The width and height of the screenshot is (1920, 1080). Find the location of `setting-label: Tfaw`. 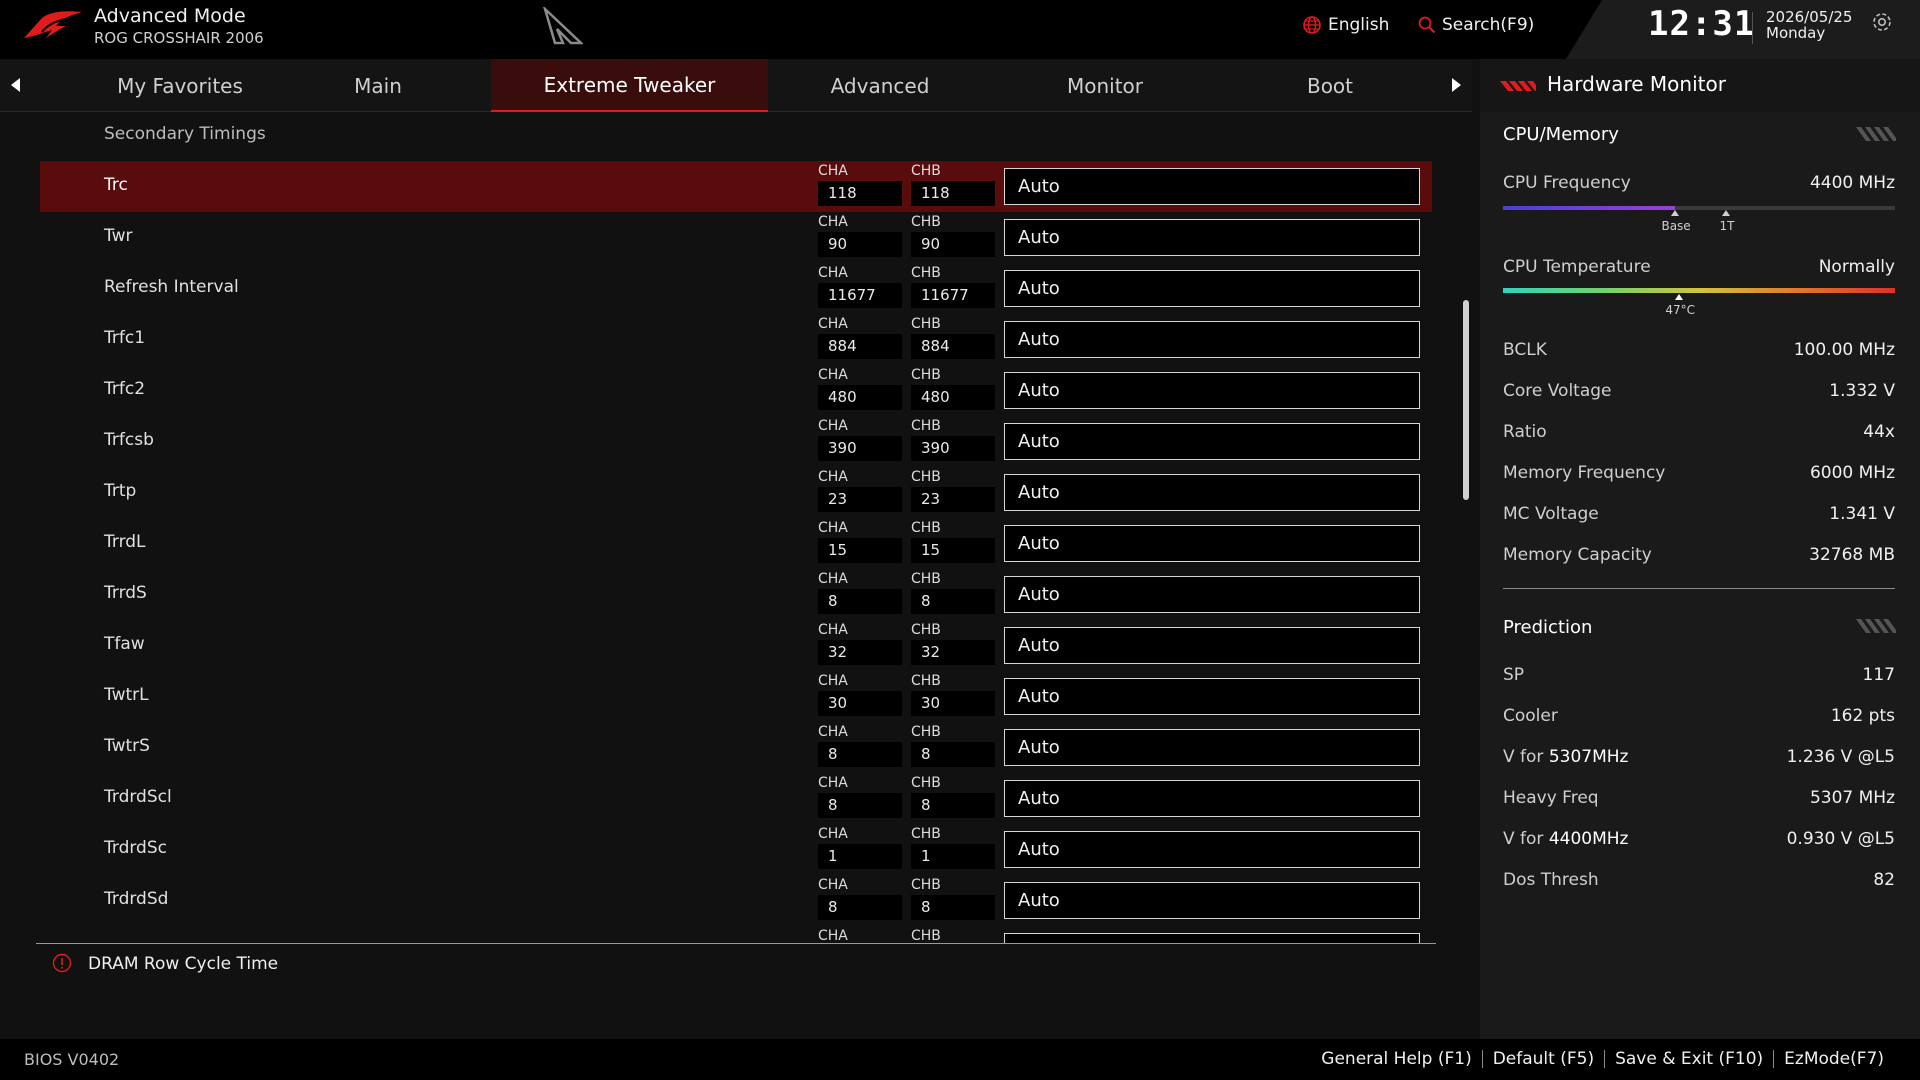

setting-label: Tfaw is located at coordinates (124, 644).